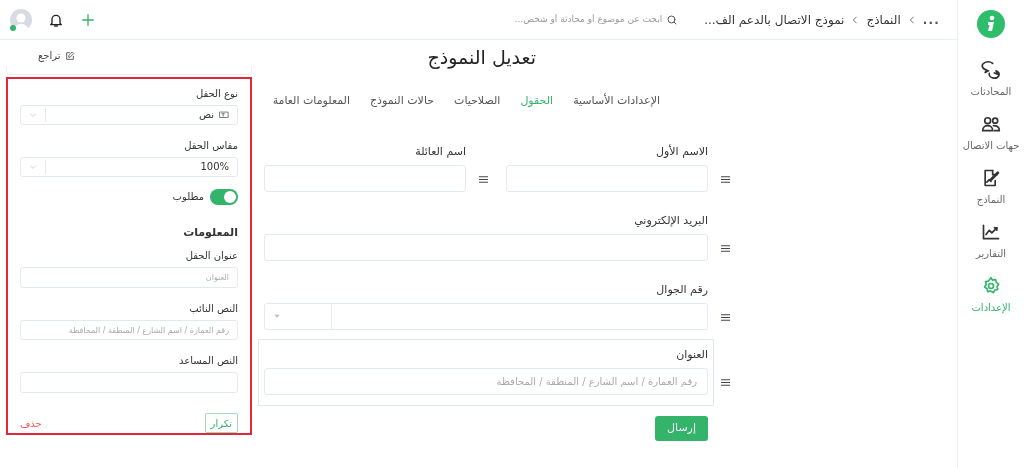 The height and width of the screenshot is (468, 1024). I want to click on undo-button: تراجع, so click(56, 55).